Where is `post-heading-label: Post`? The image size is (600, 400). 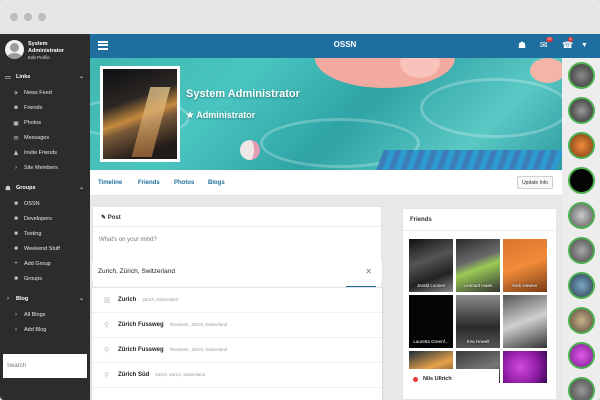 post-heading-label: Post is located at coordinates (114, 218).